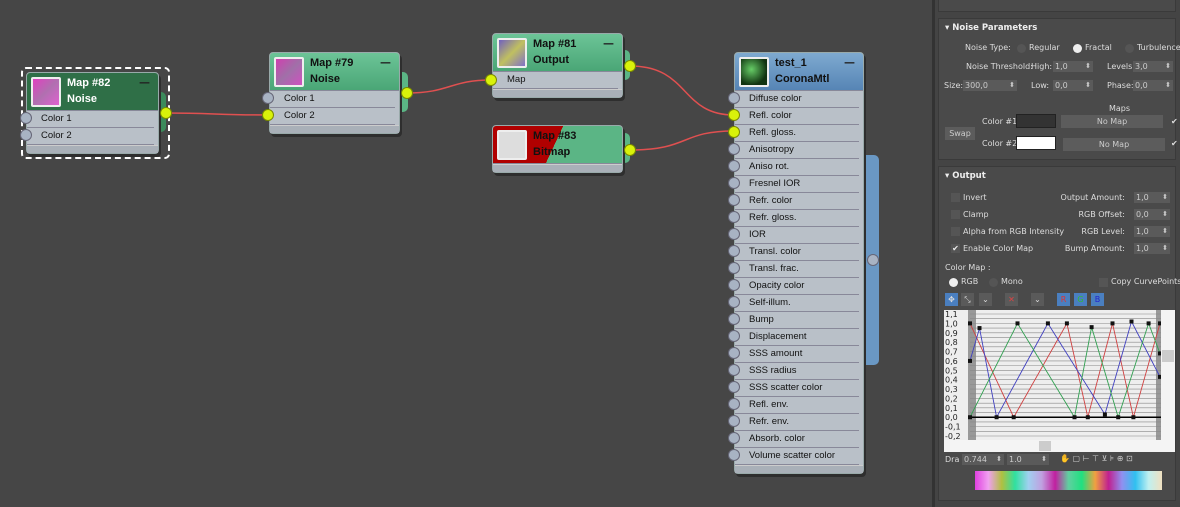 This screenshot has width=1180, height=507. What do you see at coordinates (797, 201) in the screenshot?
I see `input-slot: Refr. color` at bounding box center [797, 201].